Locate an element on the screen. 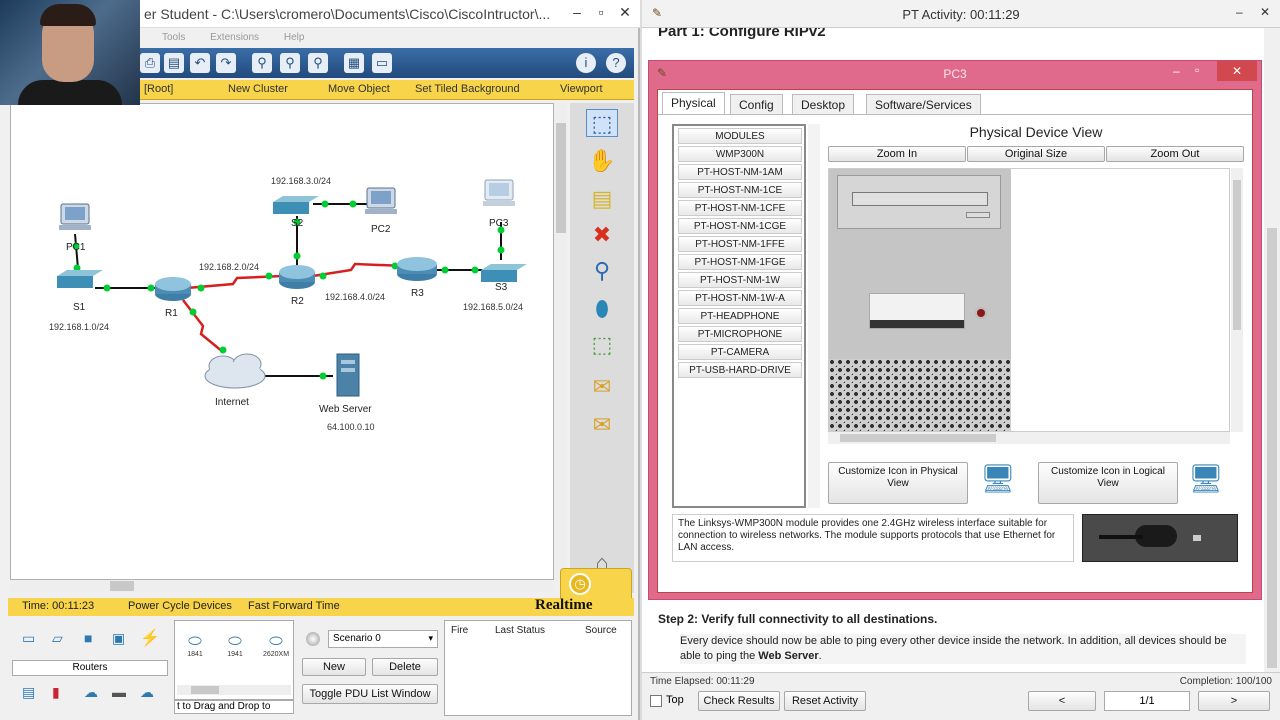 The height and width of the screenshot is (720, 1280). zoom-out-button: Zoom Out is located at coordinates (1175, 154).